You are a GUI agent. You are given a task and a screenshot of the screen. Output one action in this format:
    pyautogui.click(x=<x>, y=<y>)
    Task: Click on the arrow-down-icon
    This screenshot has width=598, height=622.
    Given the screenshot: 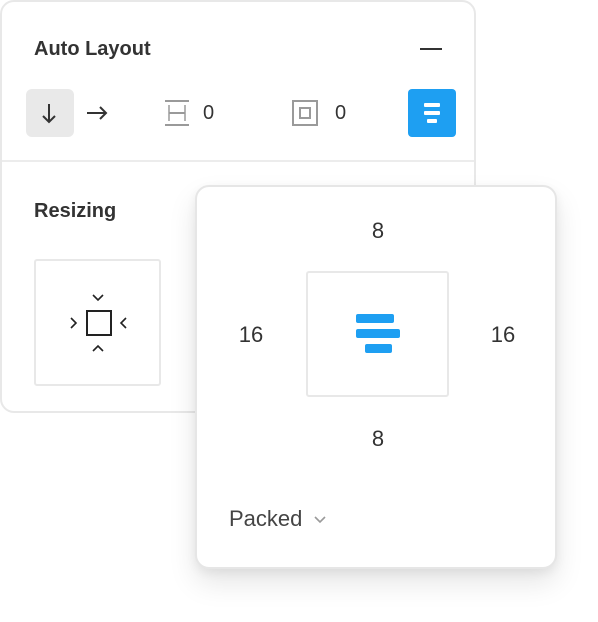 What is the action you would take?
    pyautogui.click(x=49, y=114)
    